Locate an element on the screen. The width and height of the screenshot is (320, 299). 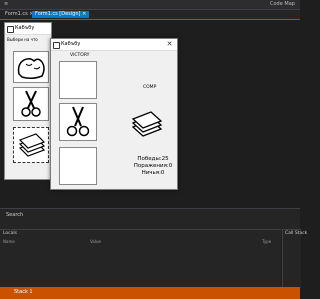
designer-form-window: Кабъбу Выбери на что is located at coordinates (28, 101).